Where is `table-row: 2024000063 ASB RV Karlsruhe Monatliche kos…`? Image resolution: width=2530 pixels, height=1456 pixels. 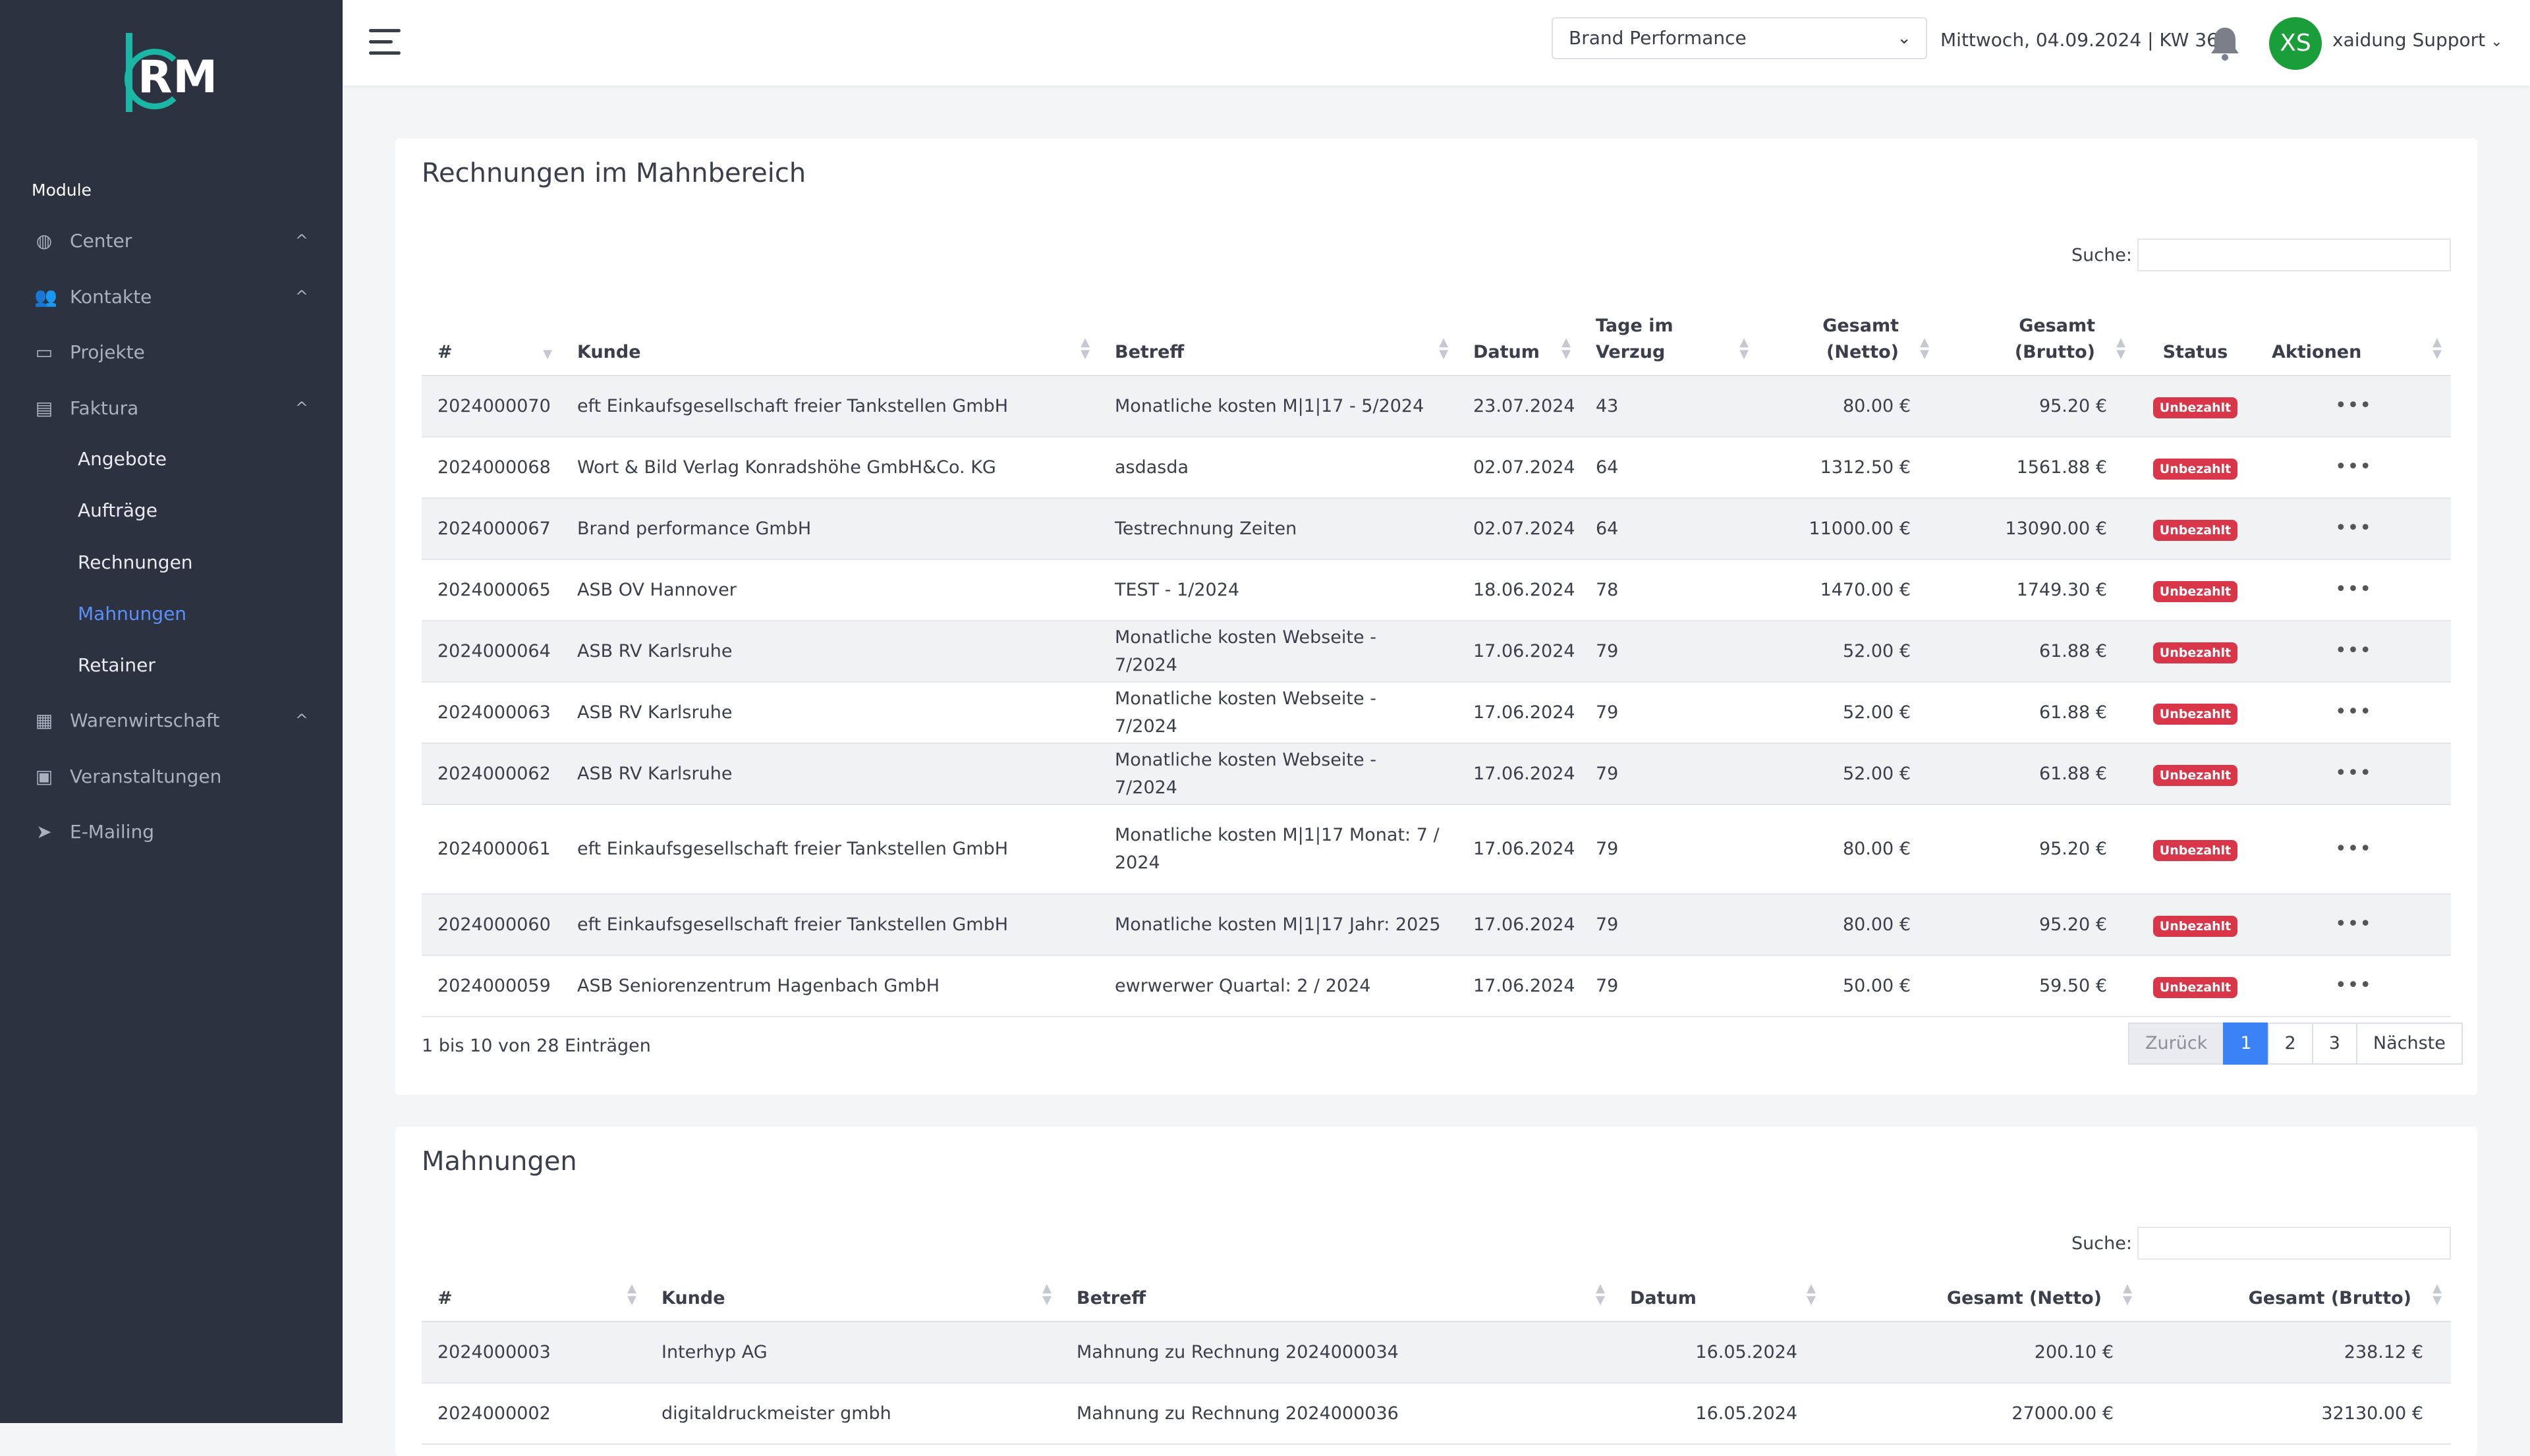 table-row: 2024000063 ASB RV Karlsruhe Monatliche kos… is located at coordinates (1436, 713).